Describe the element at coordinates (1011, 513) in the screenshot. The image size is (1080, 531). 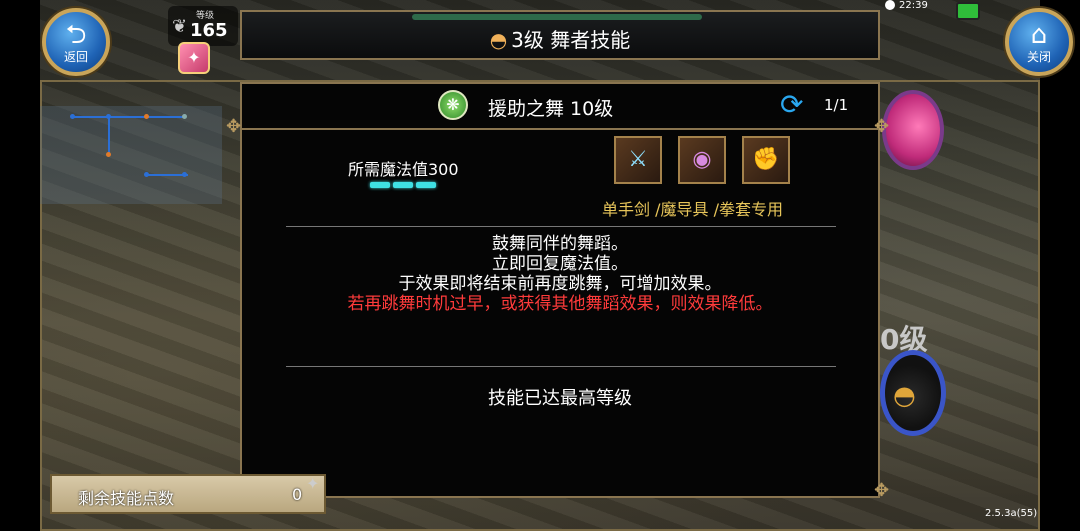
I see `version-label: 2.5.3a(55)` at that location.